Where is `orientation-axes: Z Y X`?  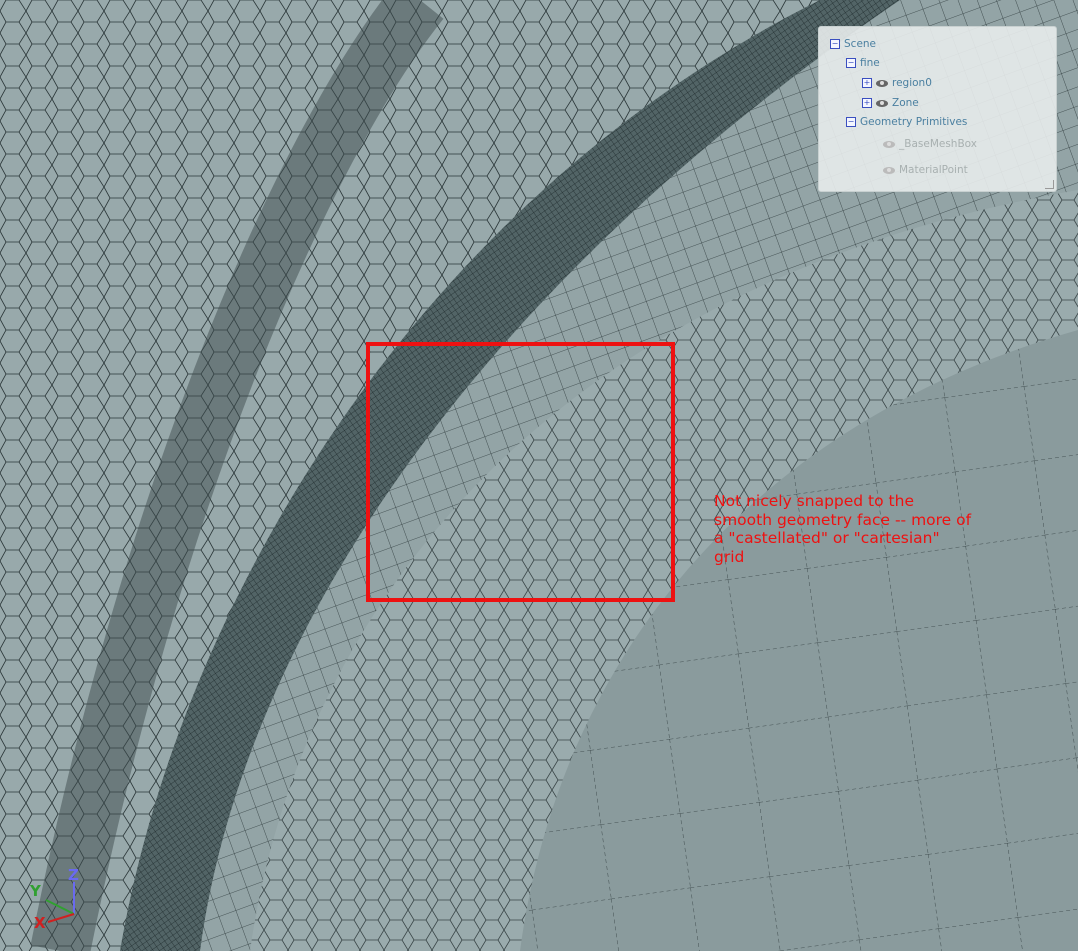
orientation-axes: Z Y X is located at coordinates (54, 897).